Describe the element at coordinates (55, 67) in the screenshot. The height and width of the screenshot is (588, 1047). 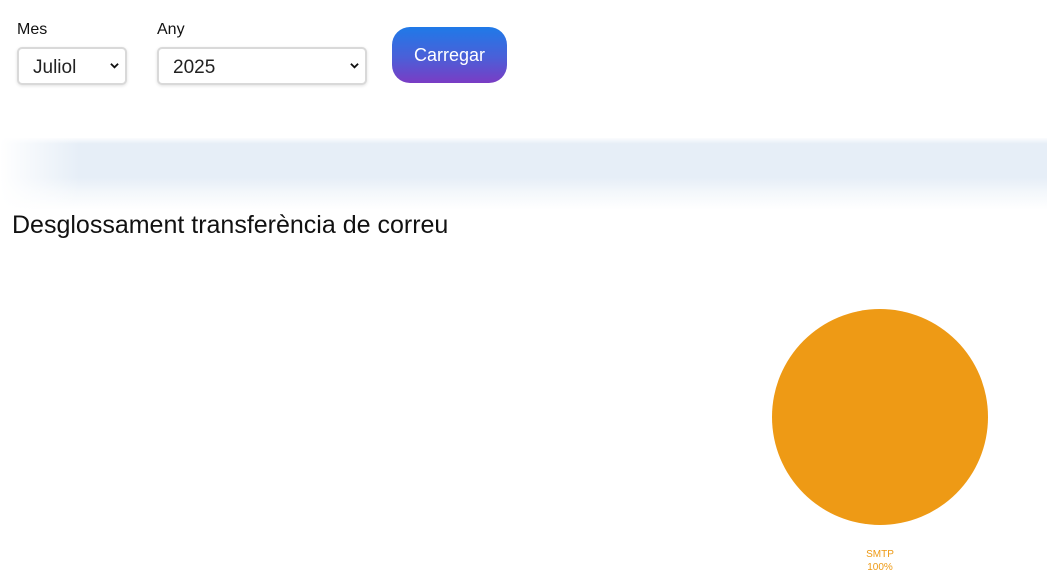
I see `month-select-value: Juliol` at that location.